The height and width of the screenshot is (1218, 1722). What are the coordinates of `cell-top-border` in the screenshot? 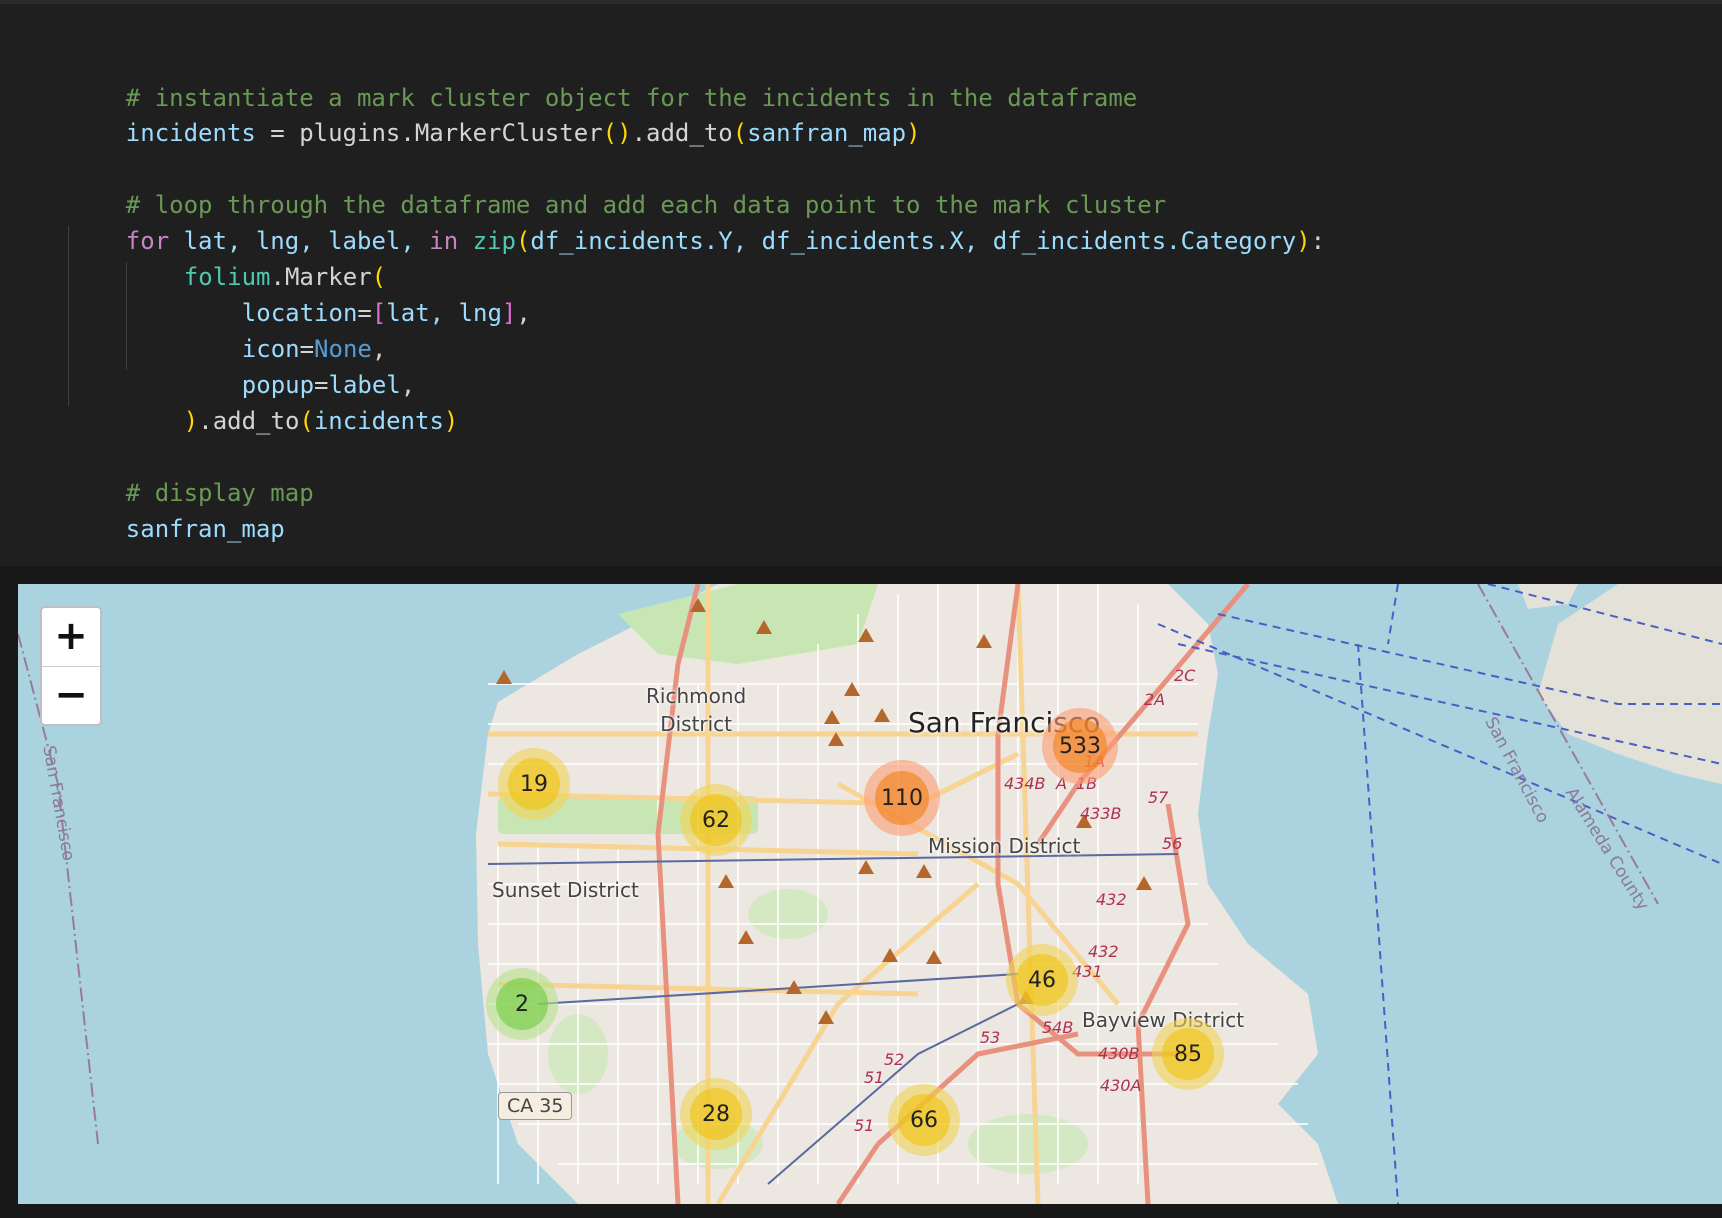 It's located at (861, 2).